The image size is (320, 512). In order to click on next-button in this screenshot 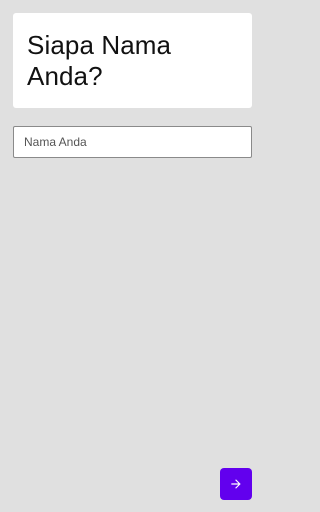, I will do `click(236, 484)`.